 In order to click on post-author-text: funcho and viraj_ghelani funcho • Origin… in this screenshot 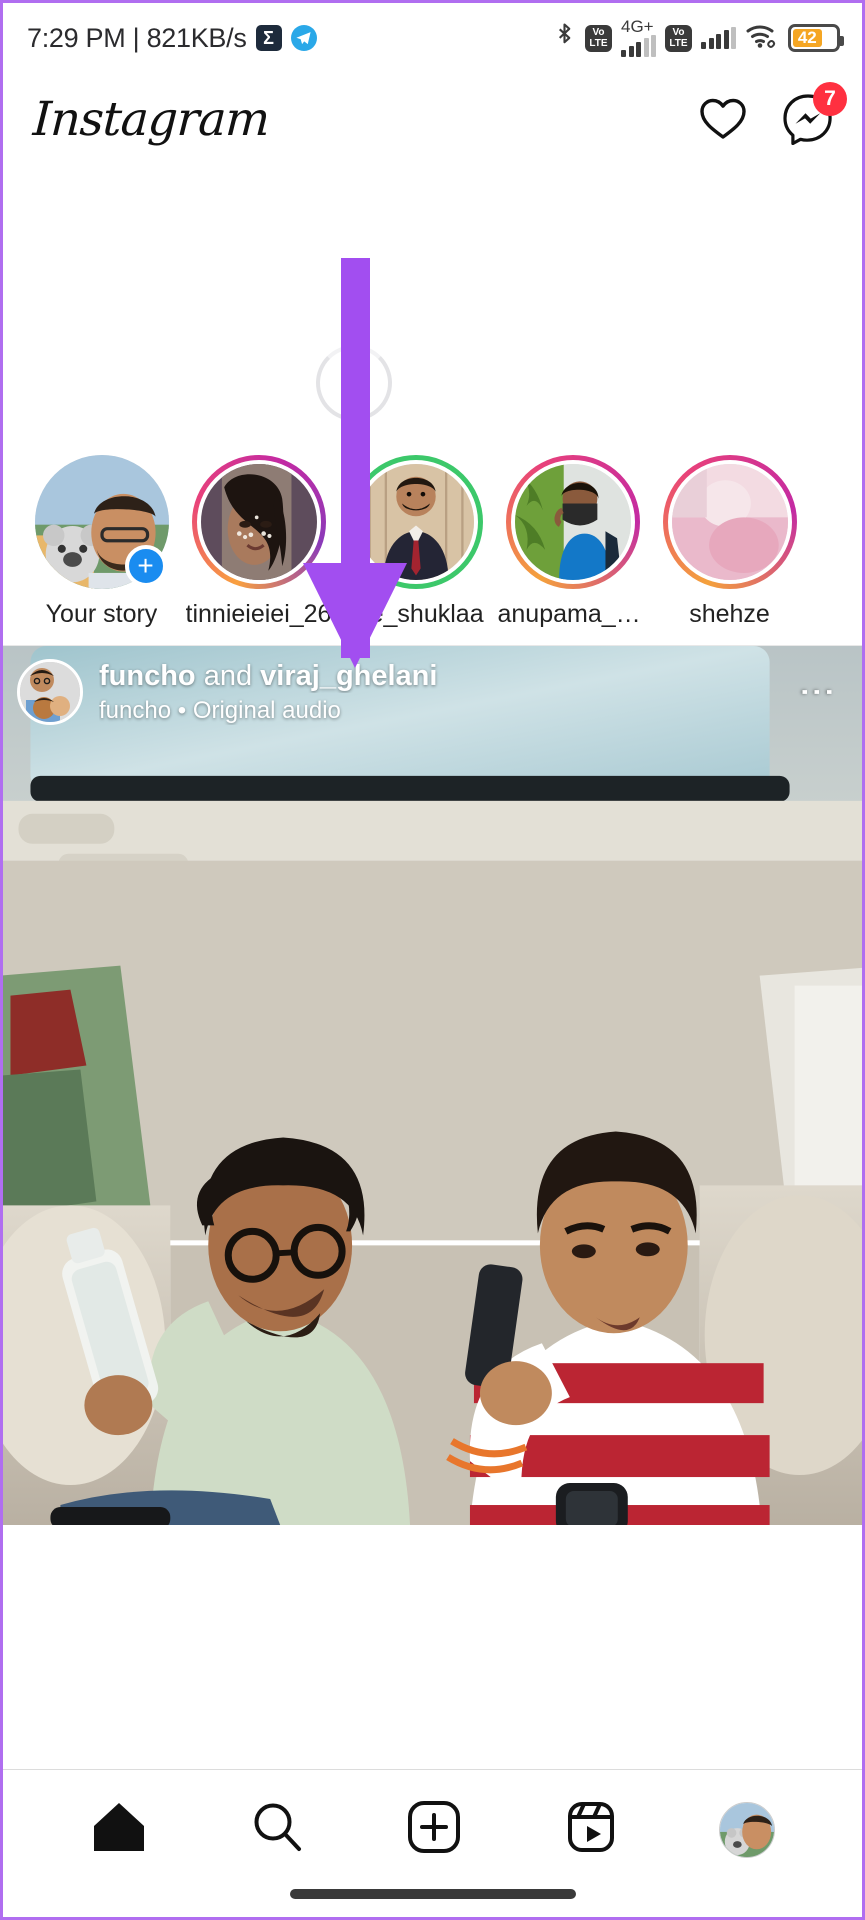, I will do `click(449, 692)`.